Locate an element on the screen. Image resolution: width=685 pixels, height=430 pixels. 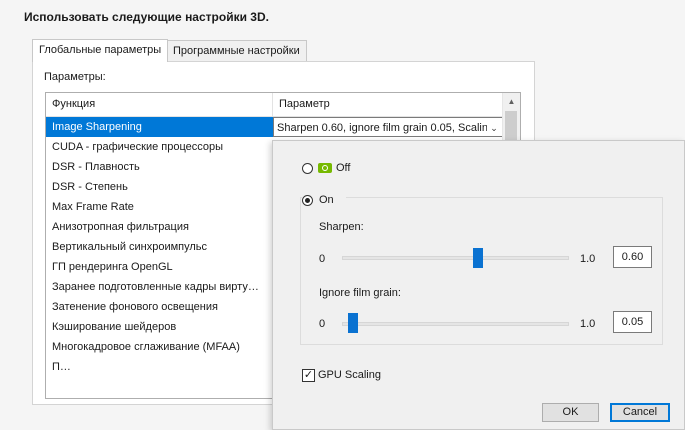
column-header-setting: Параметр is located at coordinates (388, 104).